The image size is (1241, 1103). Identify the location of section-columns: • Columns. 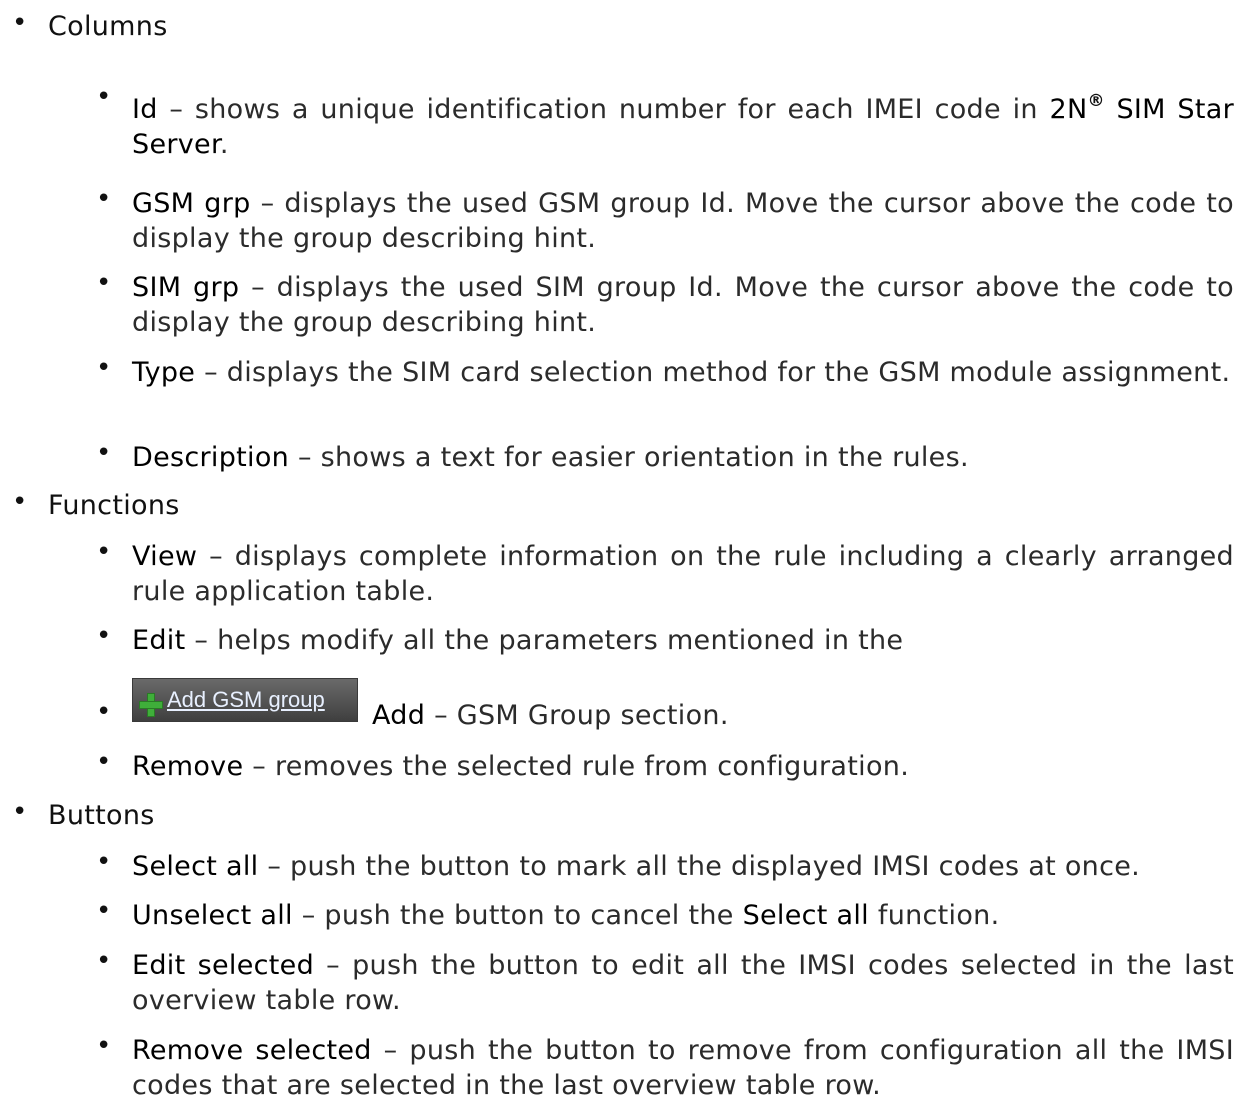
(605, 26).